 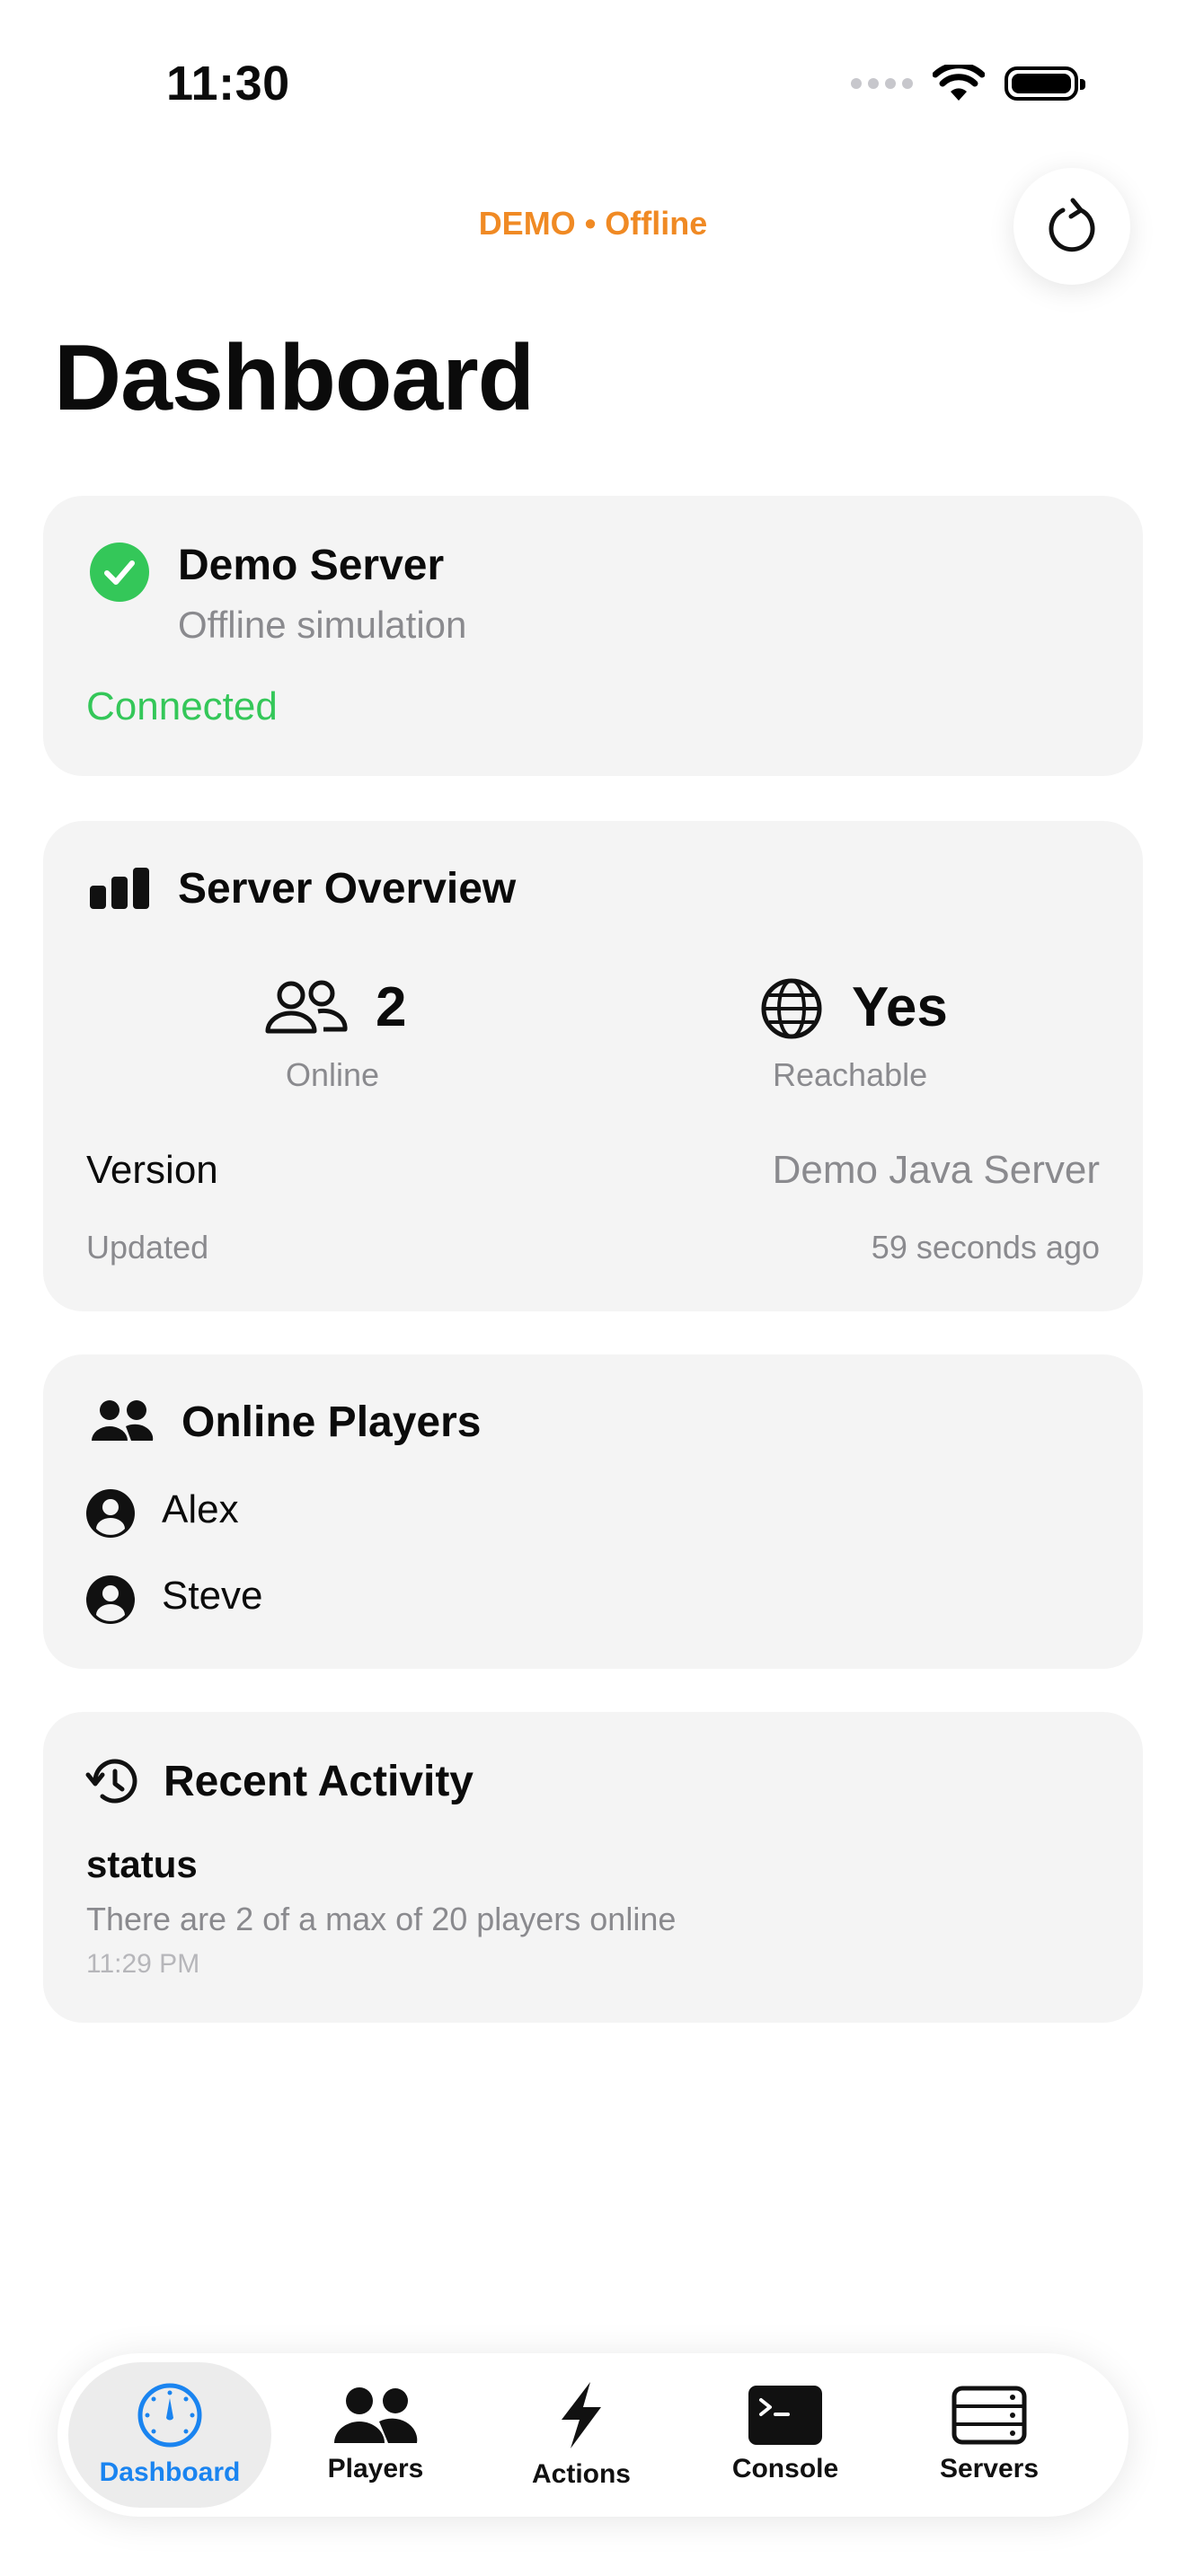 I want to click on wifi-icon, so click(x=959, y=83).